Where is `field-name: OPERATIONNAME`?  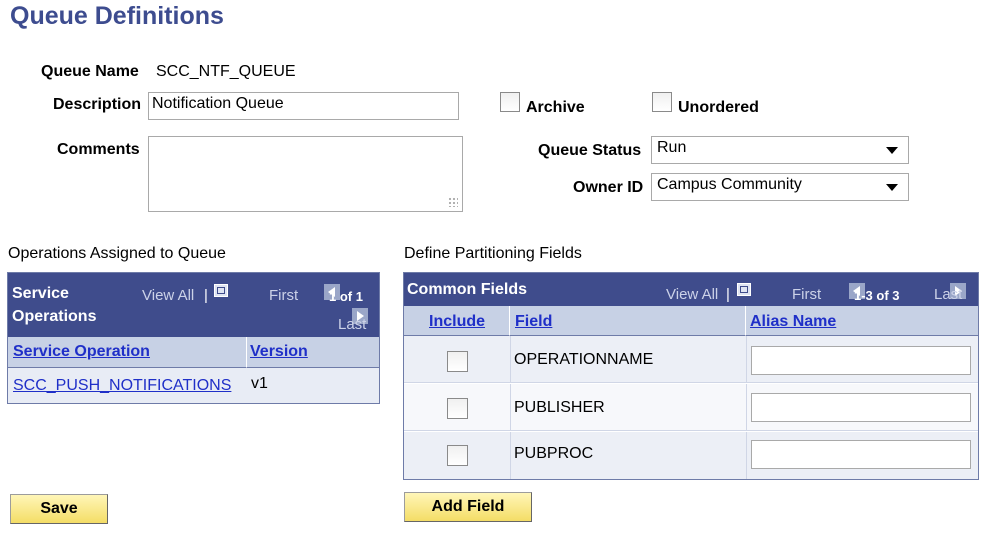
field-name: OPERATIONNAME is located at coordinates (584, 359).